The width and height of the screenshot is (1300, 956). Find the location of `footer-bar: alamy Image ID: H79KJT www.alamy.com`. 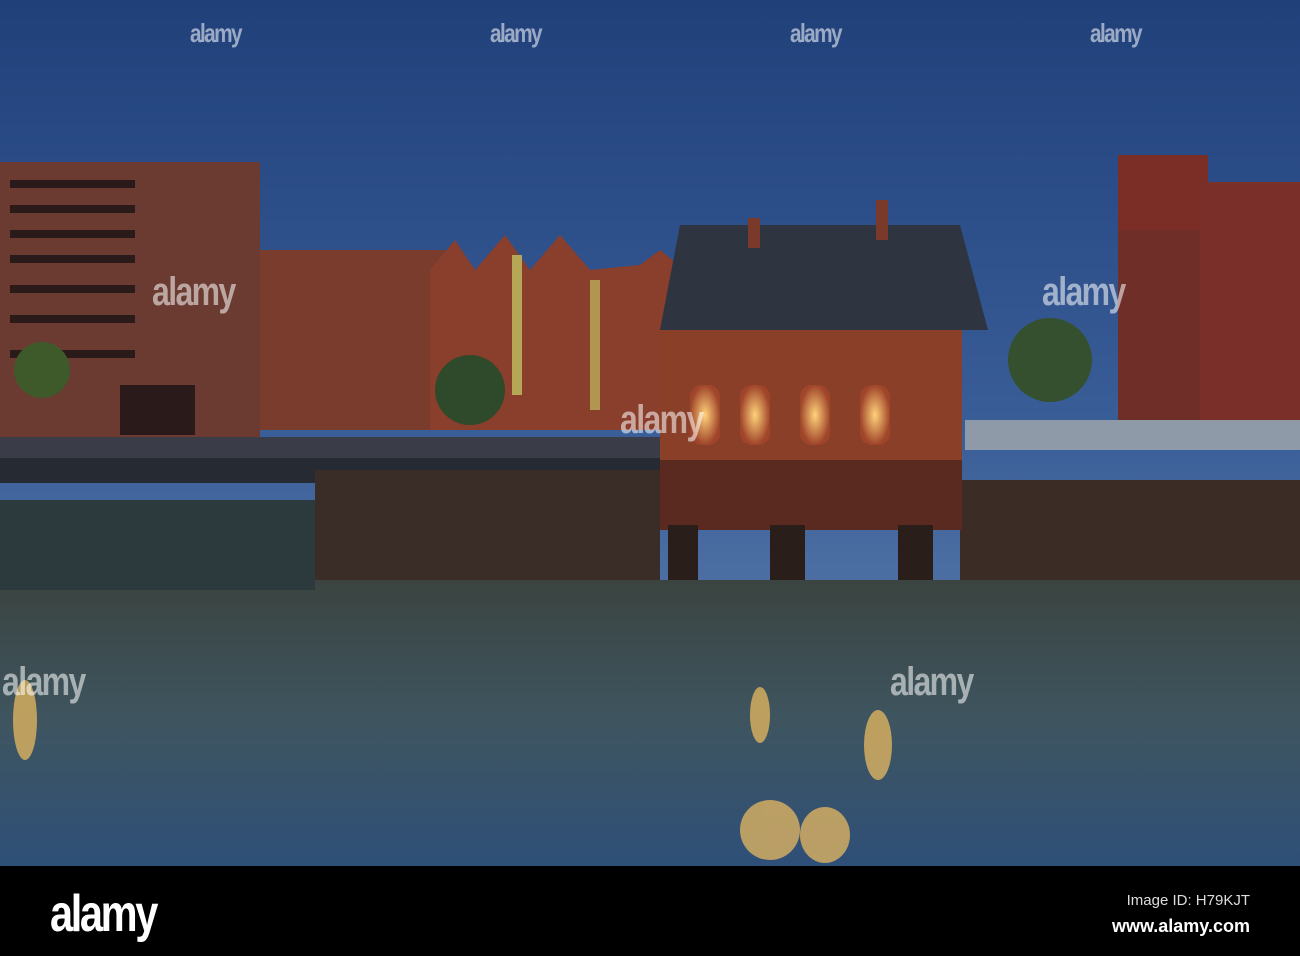

footer-bar: alamy Image ID: H79KJT www.alamy.com is located at coordinates (650, 911).